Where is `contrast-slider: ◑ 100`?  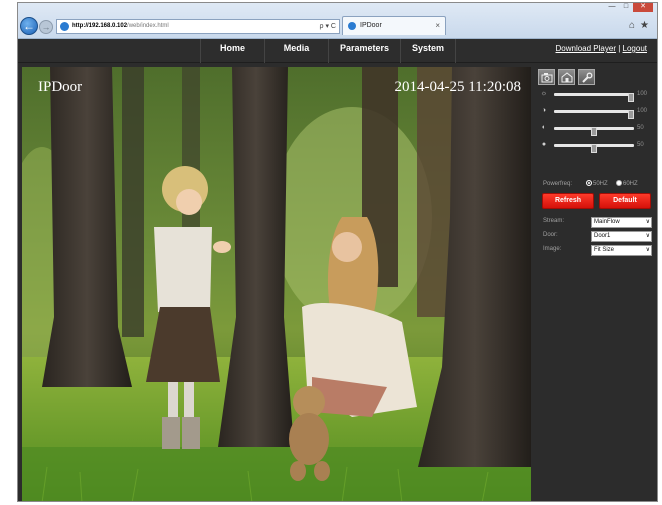 contrast-slider: ◑ 100 is located at coordinates (598, 113).